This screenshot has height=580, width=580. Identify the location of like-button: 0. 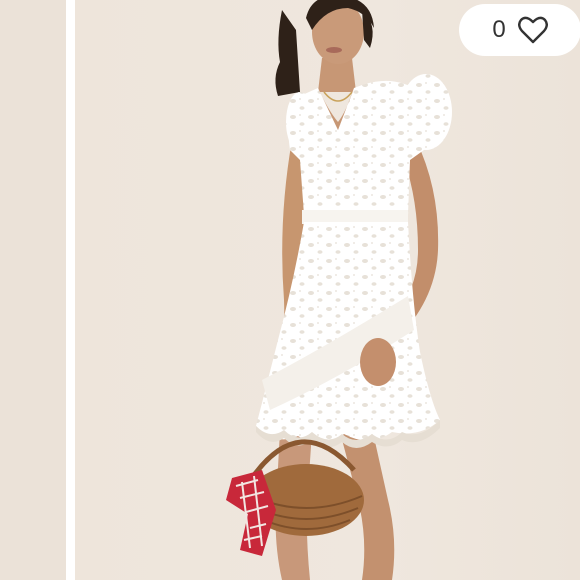
(519, 30).